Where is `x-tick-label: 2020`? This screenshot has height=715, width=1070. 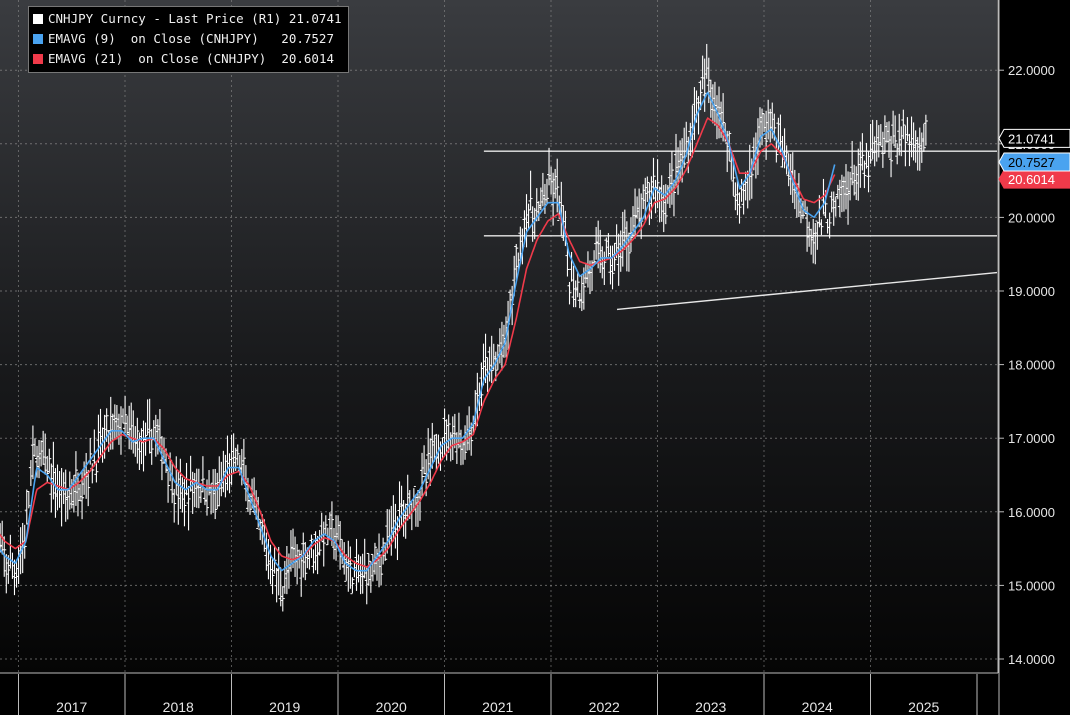 x-tick-label: 2020 is located at coordinates (391, 707).